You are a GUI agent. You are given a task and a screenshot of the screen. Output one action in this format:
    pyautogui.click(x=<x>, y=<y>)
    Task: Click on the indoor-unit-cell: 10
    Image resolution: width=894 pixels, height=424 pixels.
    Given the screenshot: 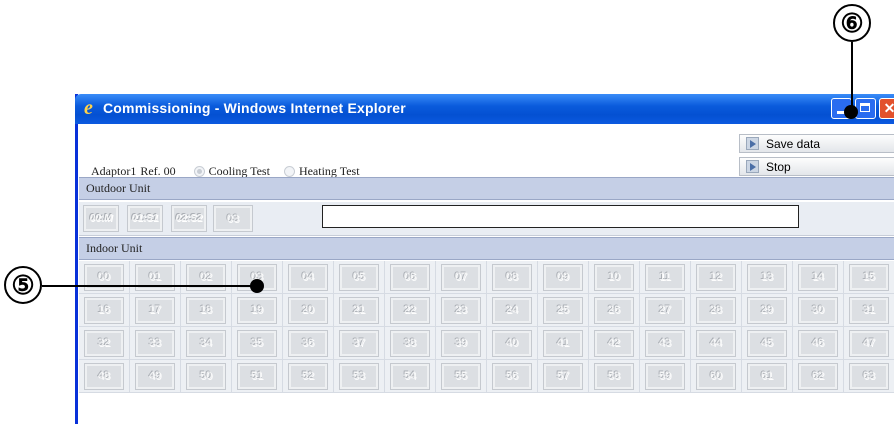 What is the action you would take?
    pyautogui.click(x=614, y=277)
    